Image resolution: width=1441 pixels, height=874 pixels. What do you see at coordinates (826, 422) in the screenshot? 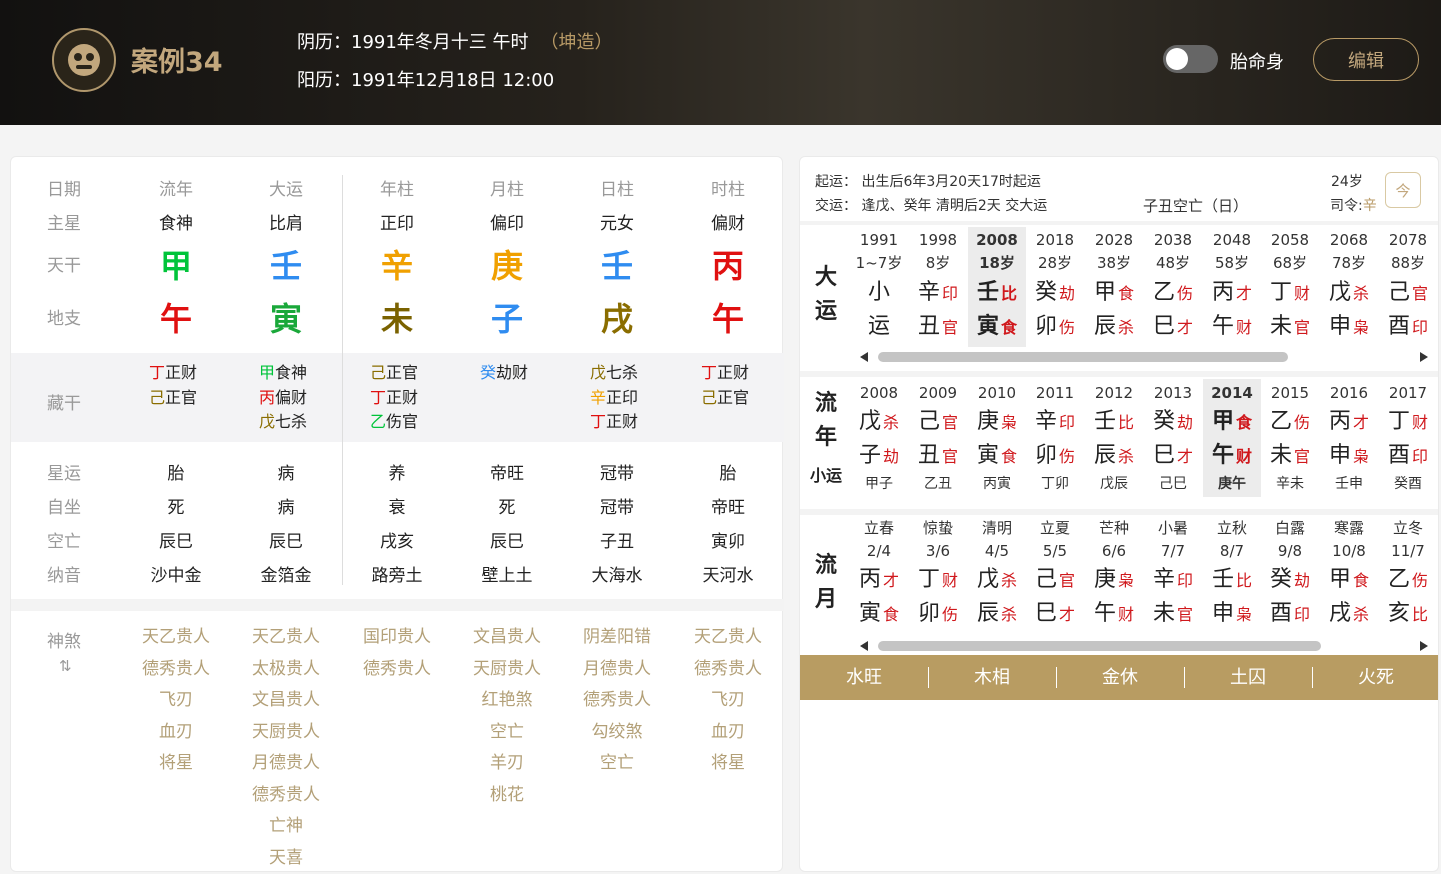
I see `section-label: 流年` at bounding box center [826, 422].